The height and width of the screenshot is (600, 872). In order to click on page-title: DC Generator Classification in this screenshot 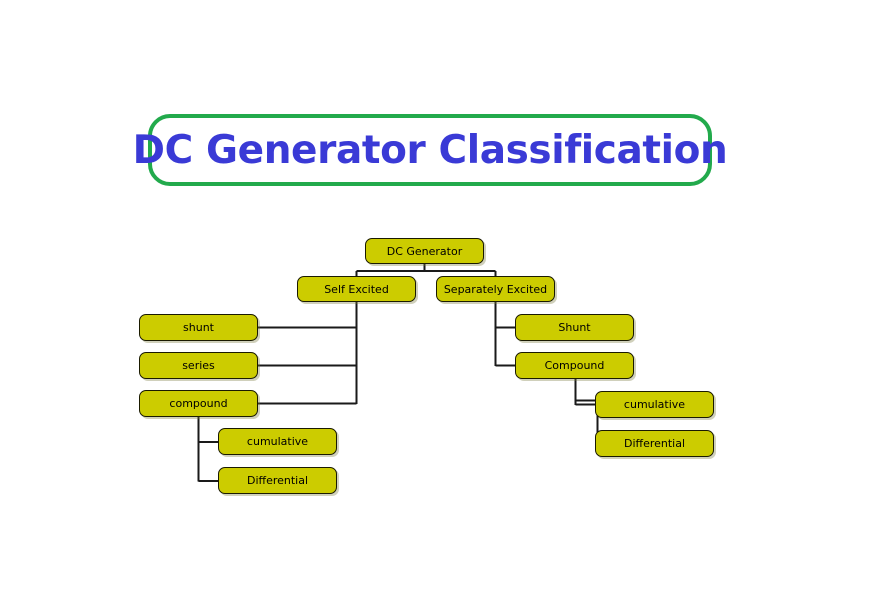, I will do `click(430, 150)`.